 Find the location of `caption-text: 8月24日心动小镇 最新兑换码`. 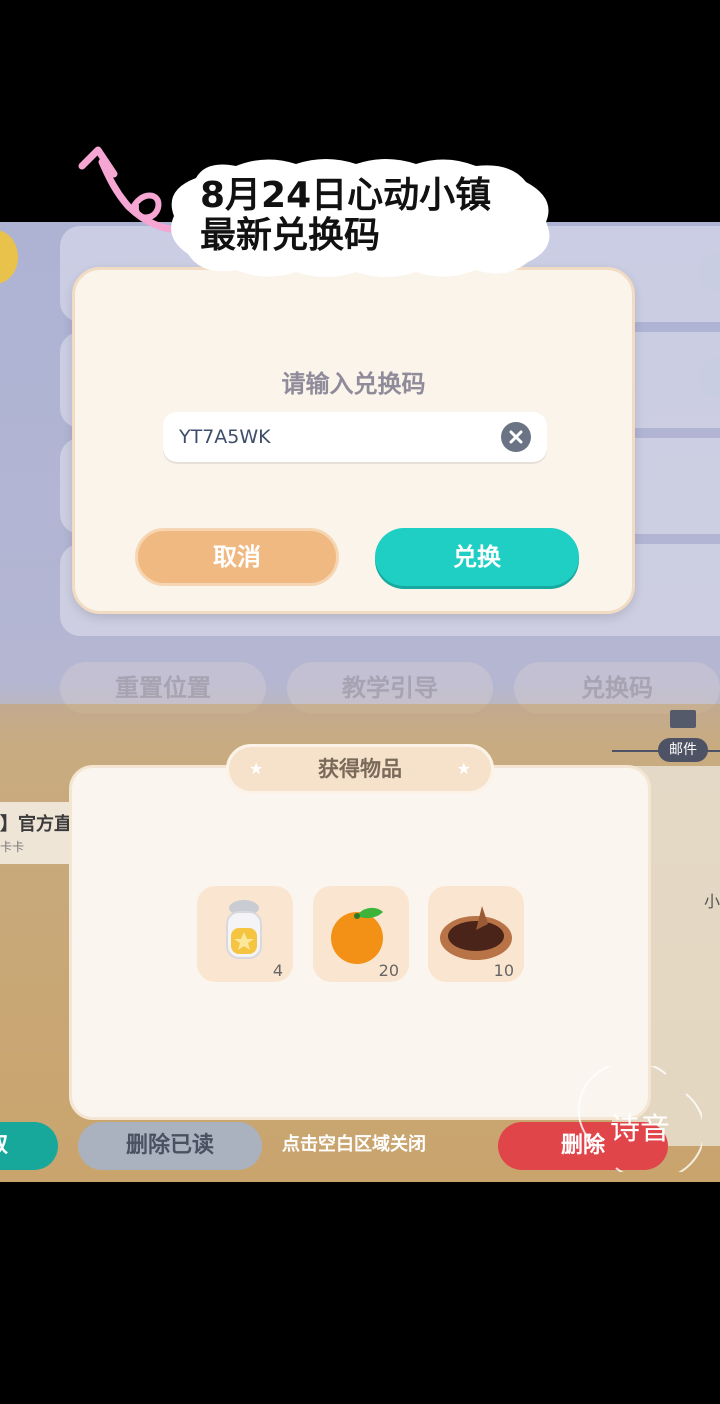

caption-text: 8月24日心动小镇 最新兑换码 is located at coordinates (346, 215).